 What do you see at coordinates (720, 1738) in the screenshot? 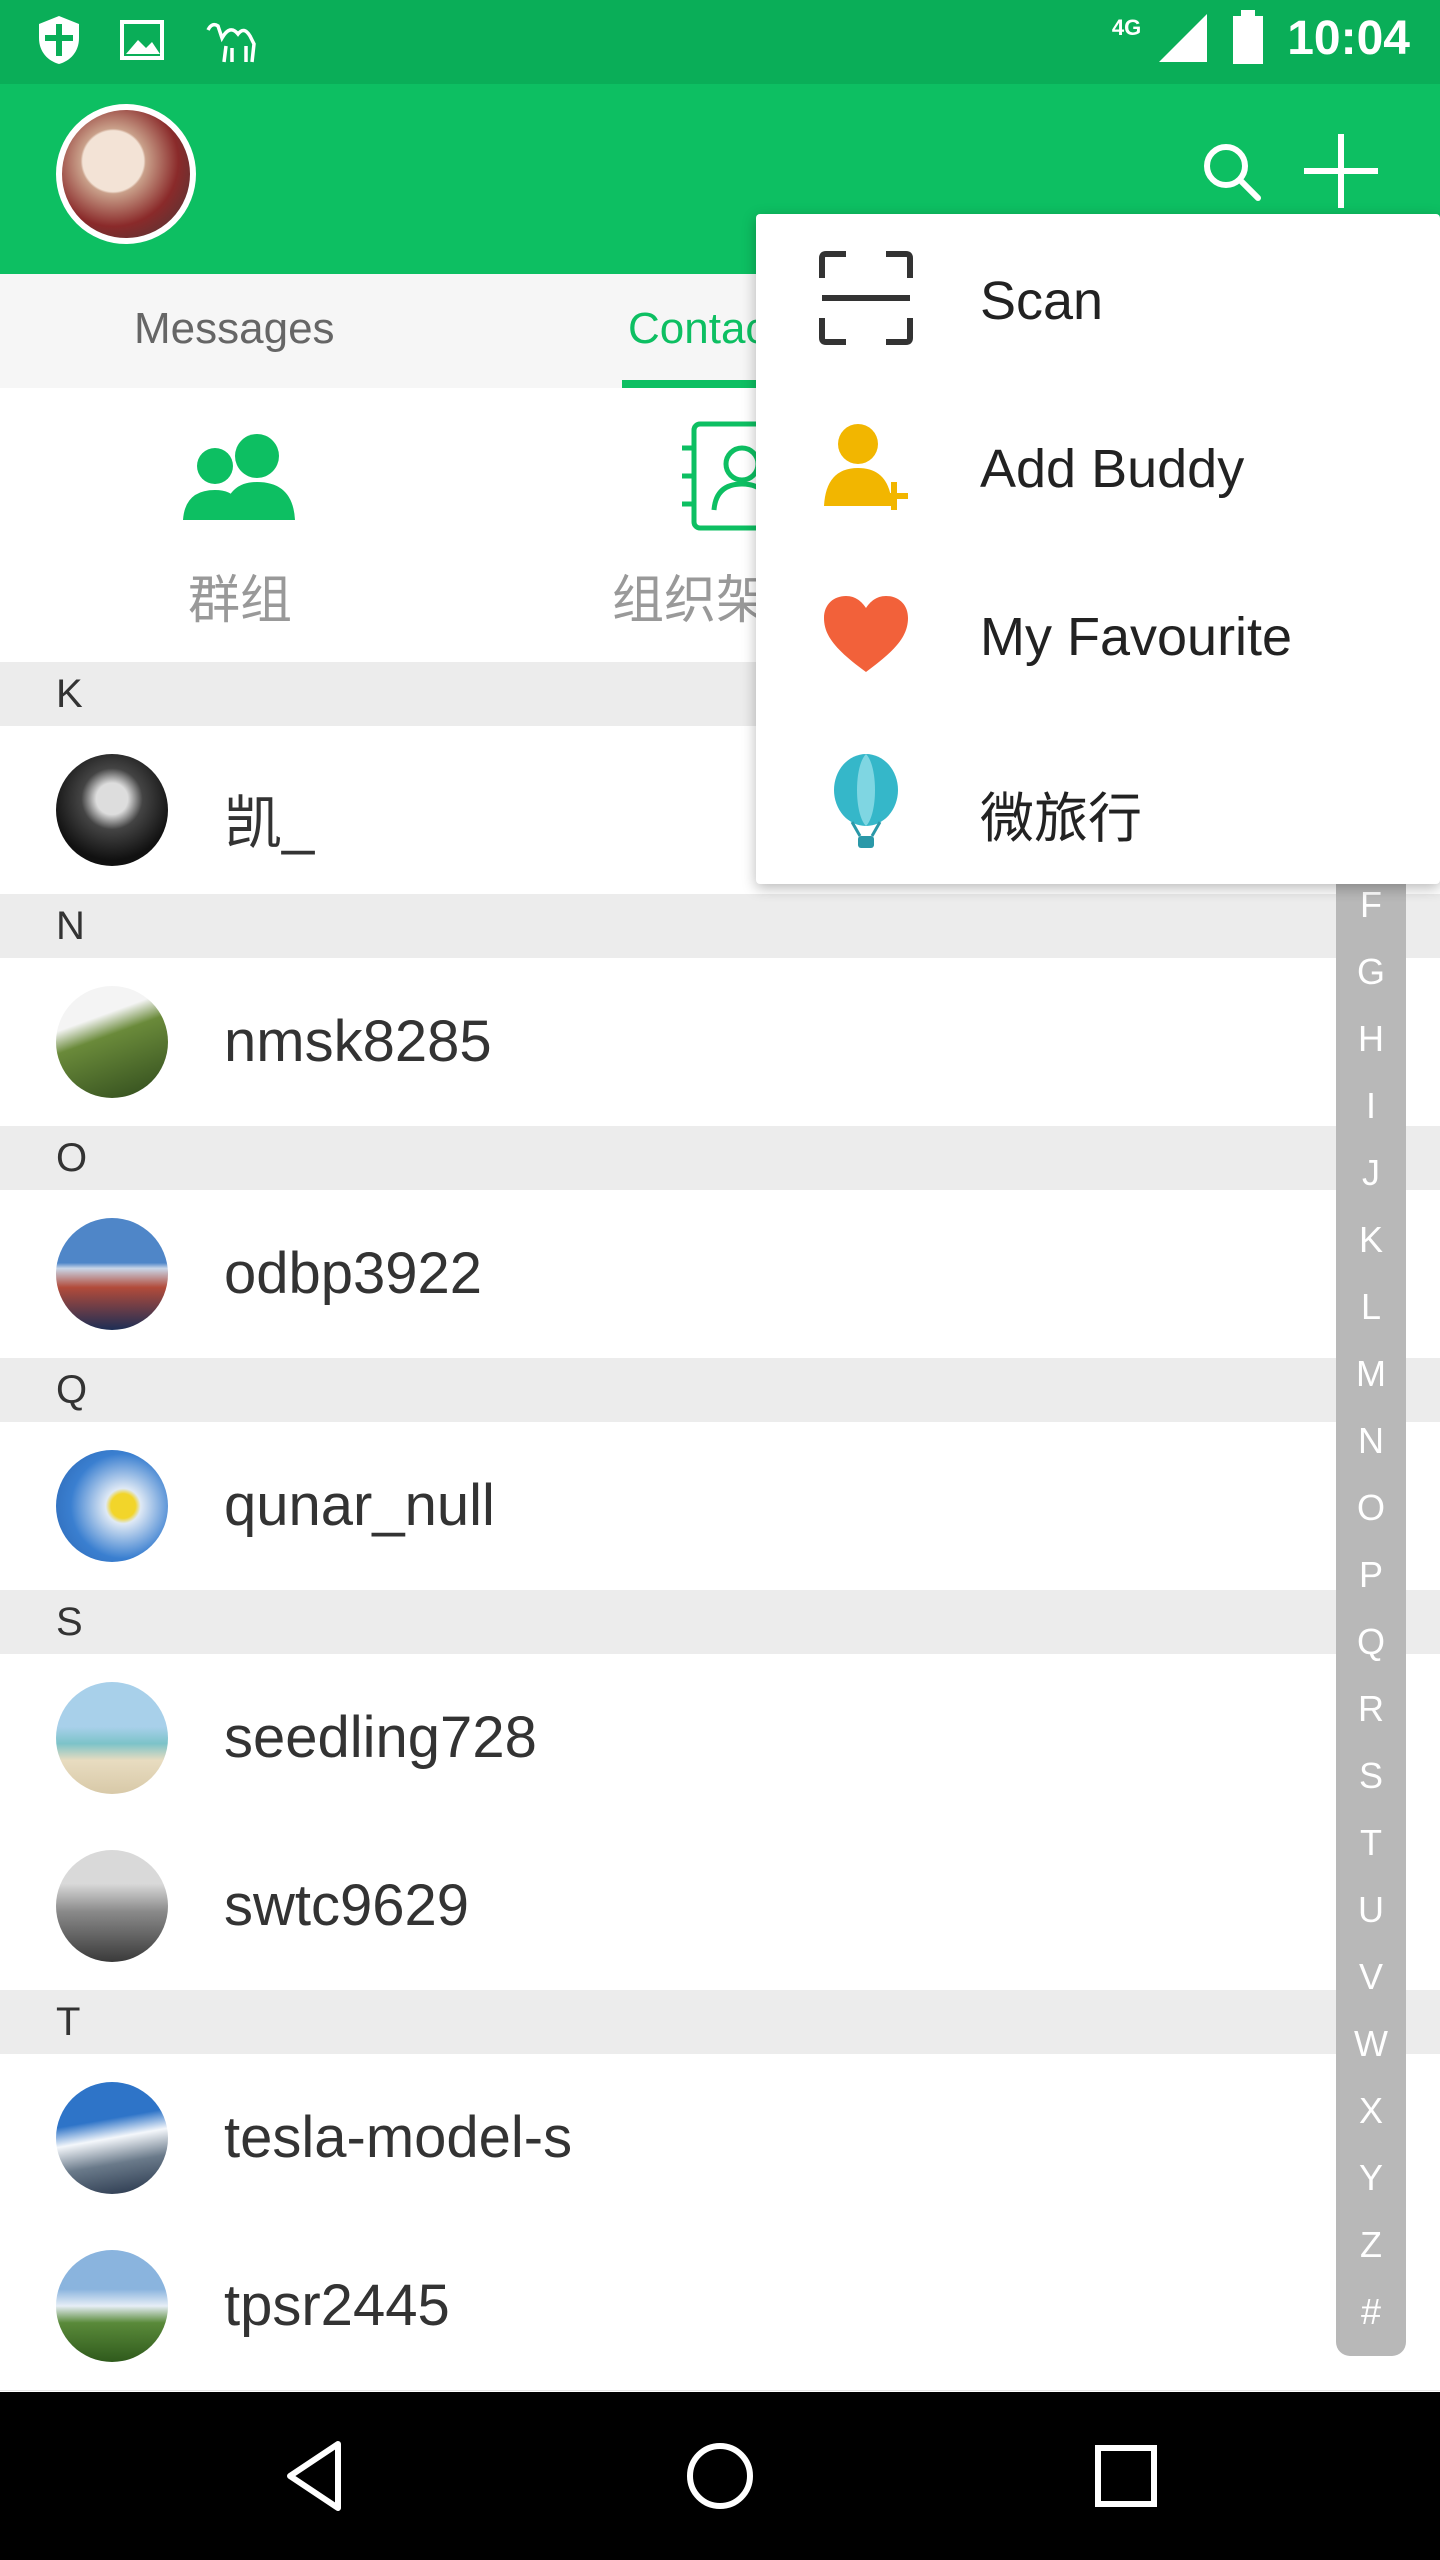
I see `list-item: seedling728` at bounding box center [720, 1738].